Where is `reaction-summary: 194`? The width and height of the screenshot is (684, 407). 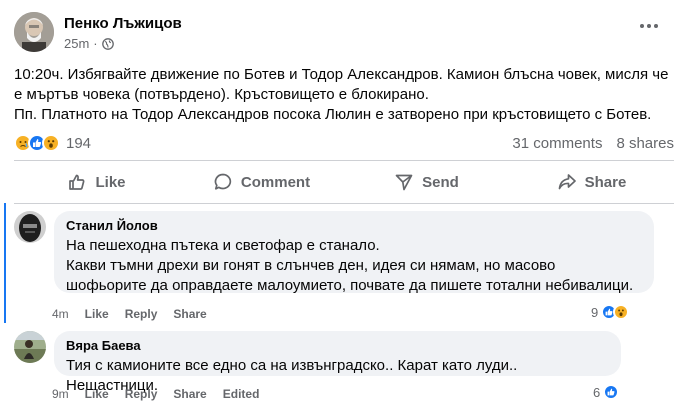 reaction-summary: 194 is located at coordinates (52, 143).